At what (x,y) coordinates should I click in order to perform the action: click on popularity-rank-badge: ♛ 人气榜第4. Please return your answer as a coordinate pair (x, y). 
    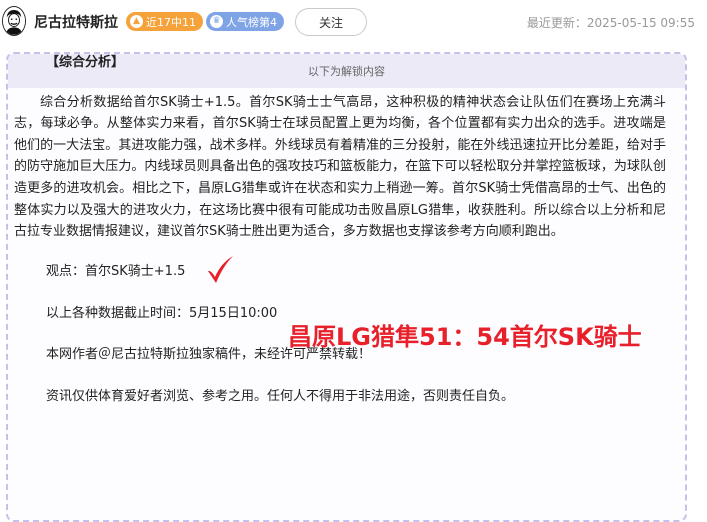
    Looking at the image, I should click on (245, 21).